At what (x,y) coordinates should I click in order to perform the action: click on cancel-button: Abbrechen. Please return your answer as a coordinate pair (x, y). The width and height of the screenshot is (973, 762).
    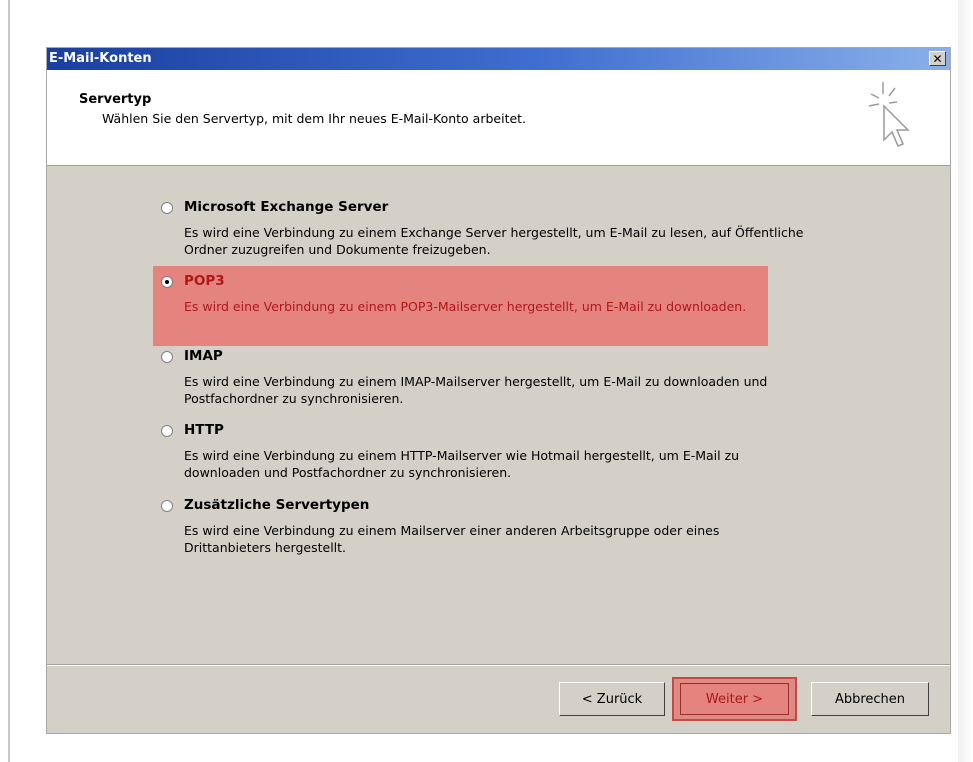
    Looking at the image, I should click on (870, 699).